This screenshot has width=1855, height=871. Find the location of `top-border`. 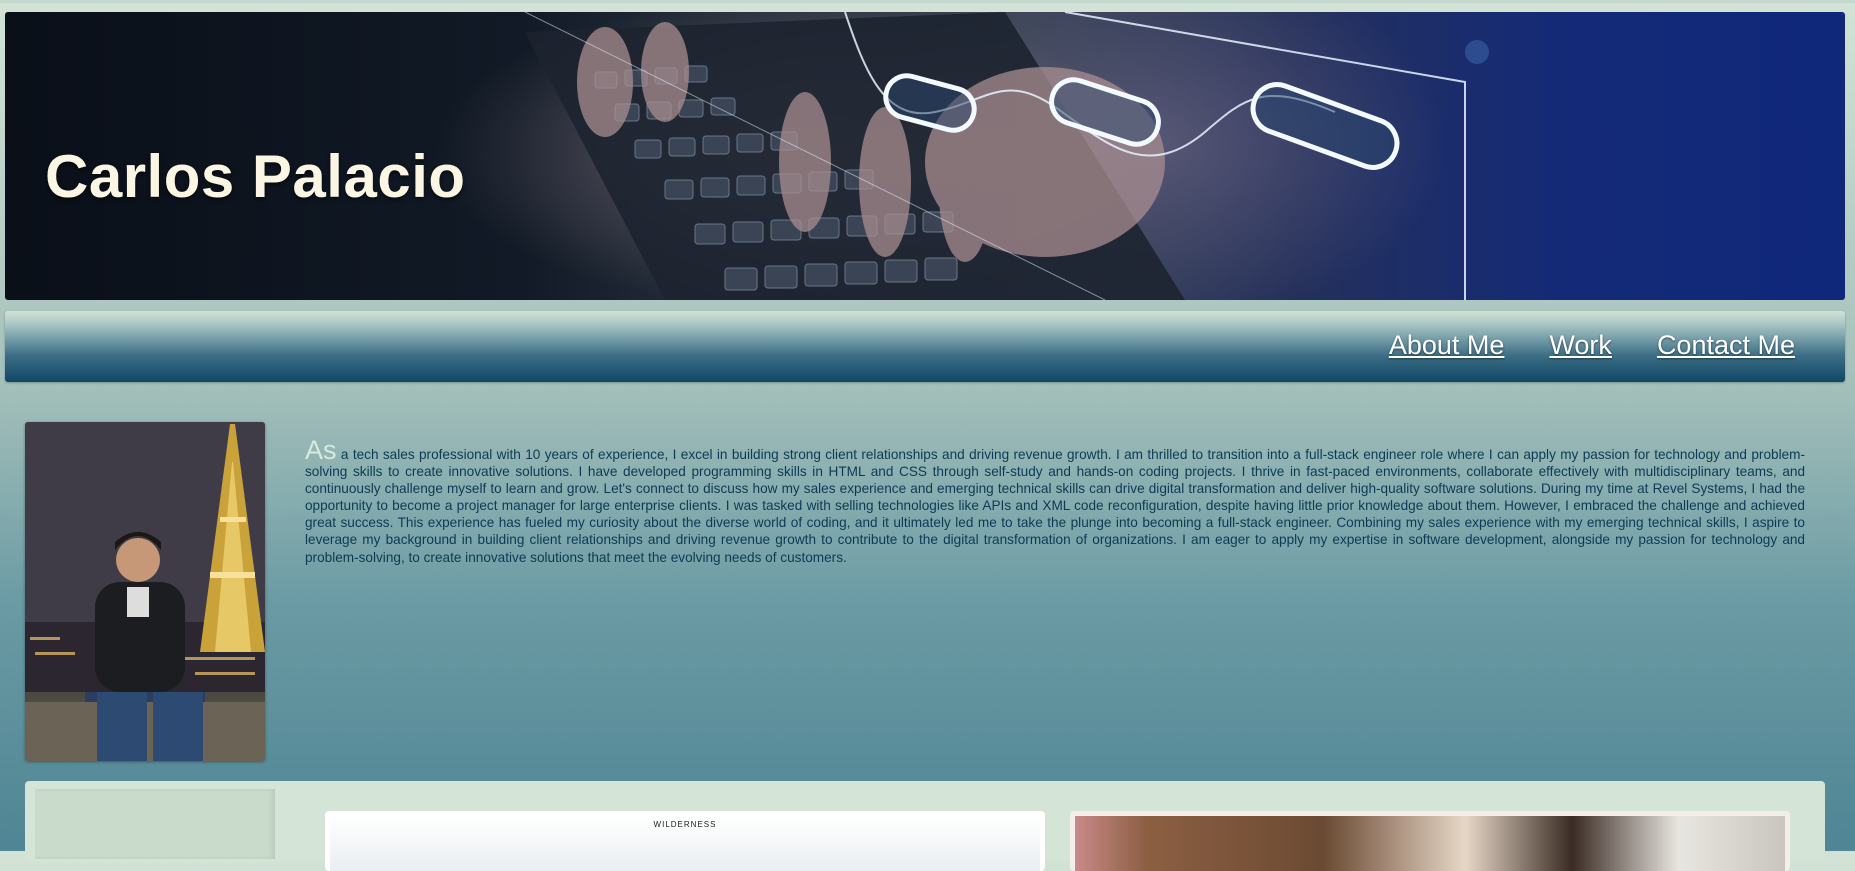

top-border is located at coordinates (927, 1).